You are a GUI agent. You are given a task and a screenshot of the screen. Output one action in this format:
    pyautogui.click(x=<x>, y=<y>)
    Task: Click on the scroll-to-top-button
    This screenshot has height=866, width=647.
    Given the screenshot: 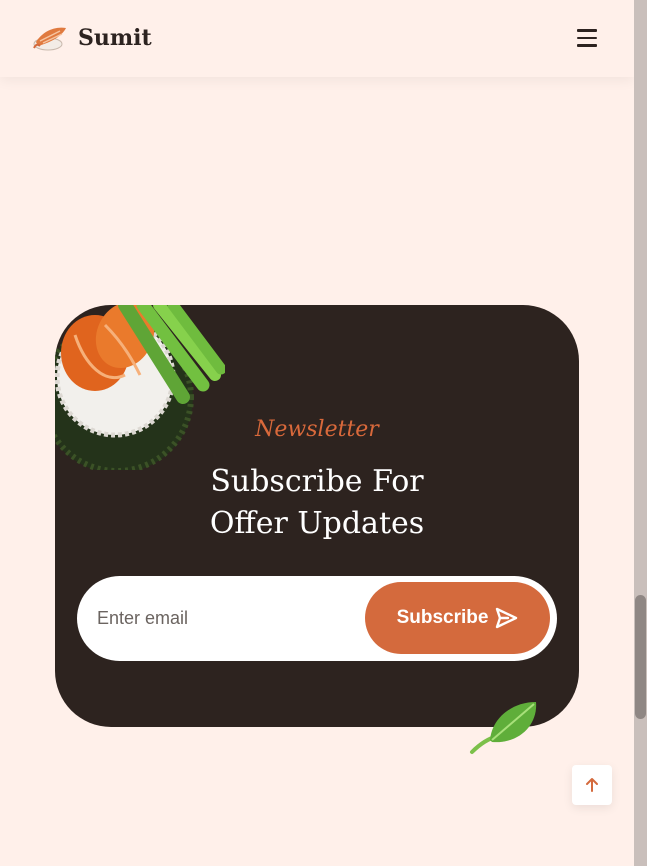 What is the action you would take?
    pyautogui.click(x=592, y=785)
    